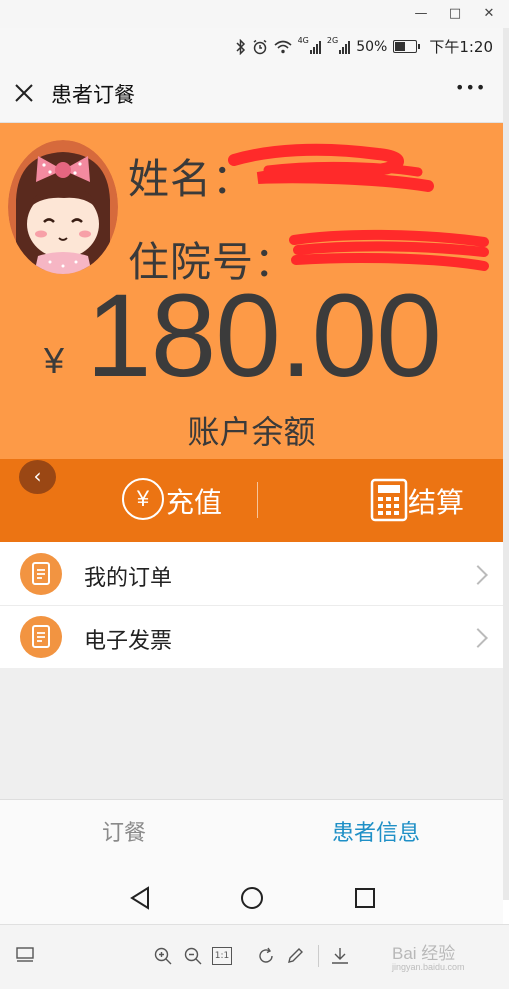 This screenshot has height=989, width=509. Describe the element at coordinates (318, 956) in the screenshot. I see `toolbar-divider` at that location.